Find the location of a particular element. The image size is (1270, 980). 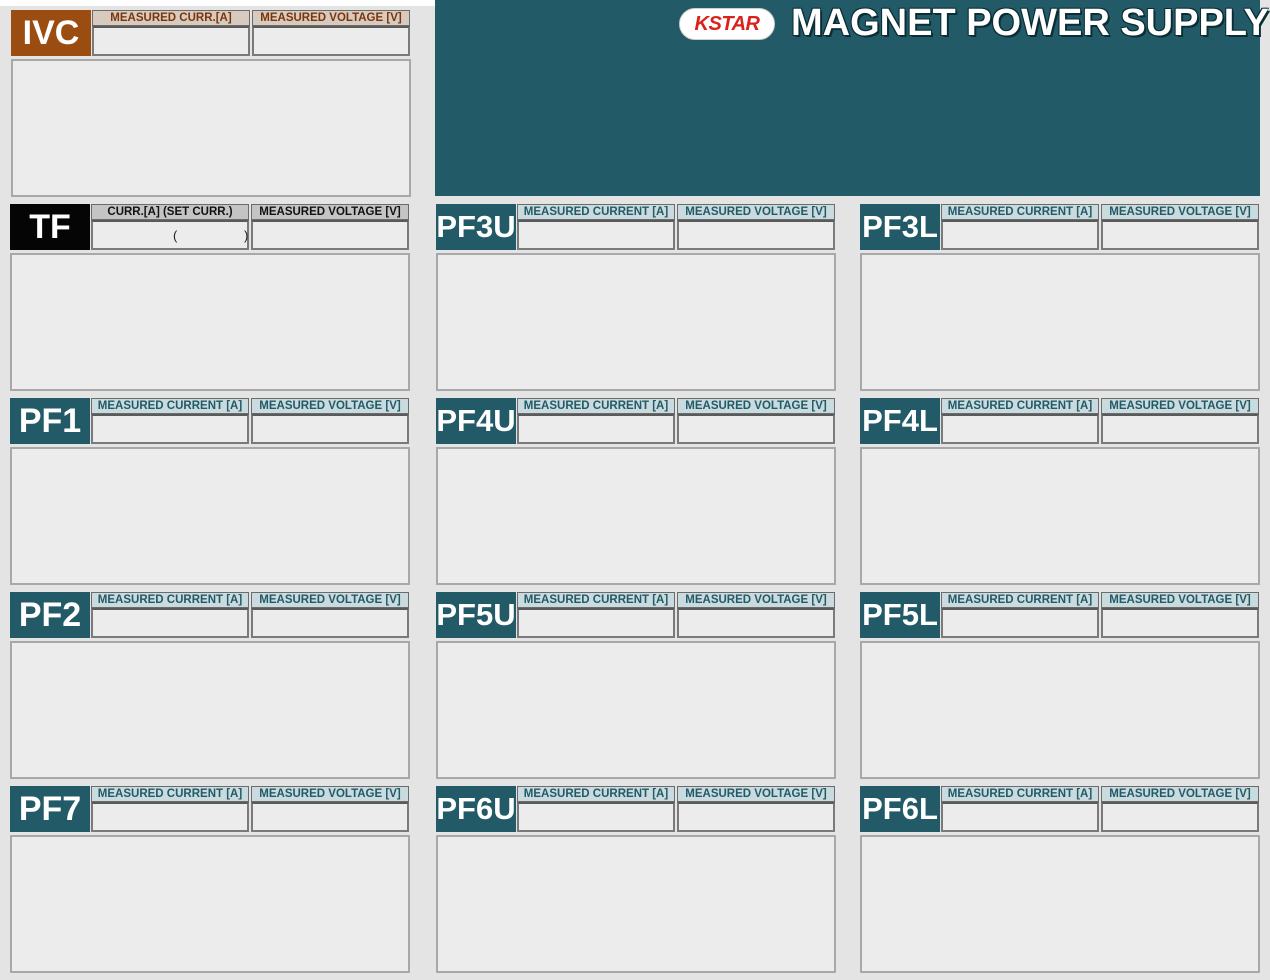

set-current-close-paren: ) is located at coordinates (246, 235).